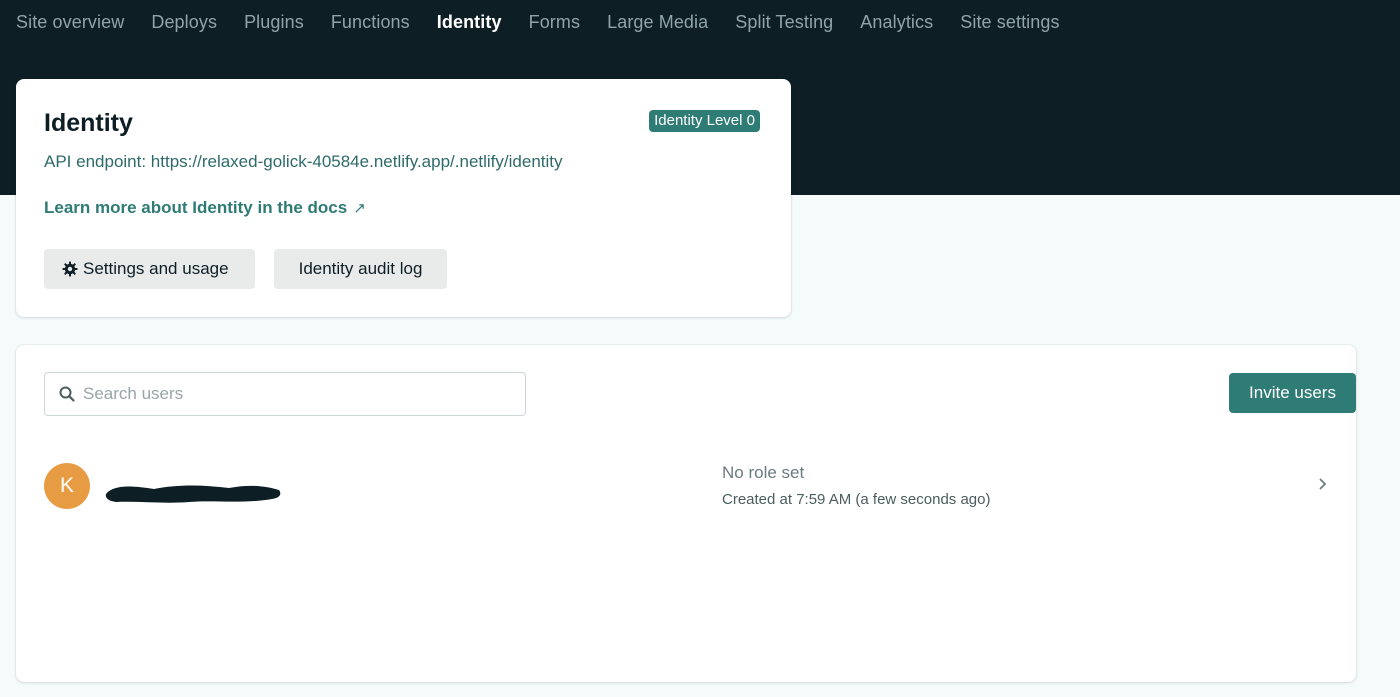  I want to click on search-icon, so click(67, 394).